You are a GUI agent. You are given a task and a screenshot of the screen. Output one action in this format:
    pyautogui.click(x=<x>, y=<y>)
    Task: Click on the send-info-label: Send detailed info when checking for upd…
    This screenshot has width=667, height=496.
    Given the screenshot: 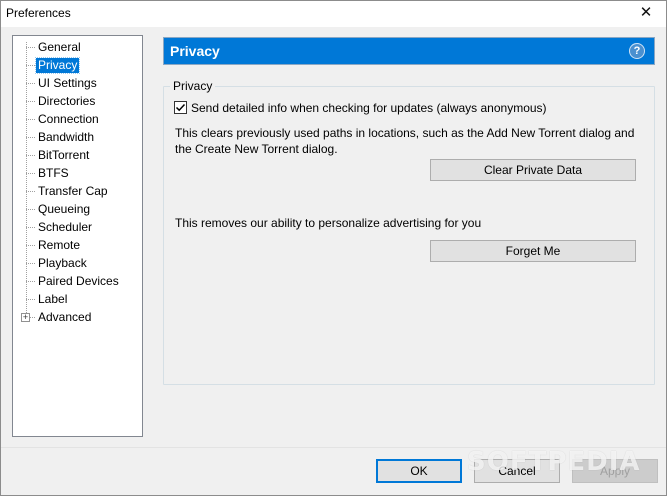 What is the action you would take?
    pyautogui.click(x=369, y=108)
    